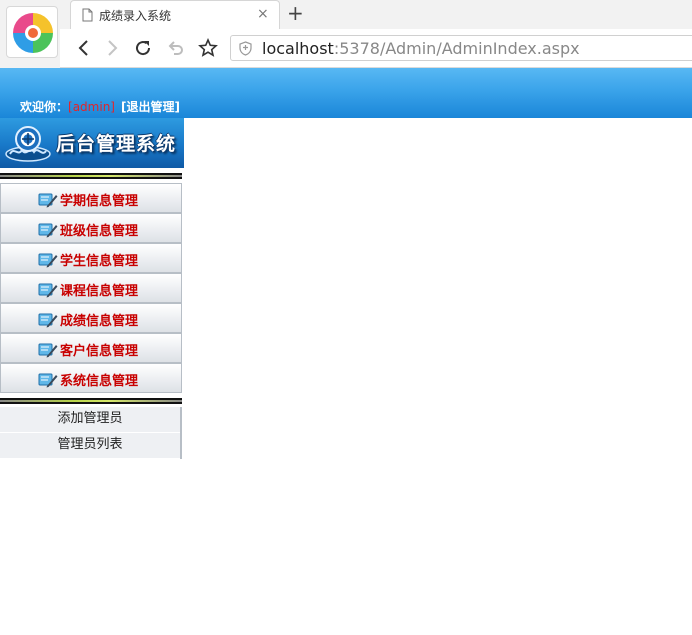 This screenshot has height=635, width=692. What do you see at coordinates (91, 107) in the screenshot?
I see `current-user: [admin]` at bounding box center [91, 107].